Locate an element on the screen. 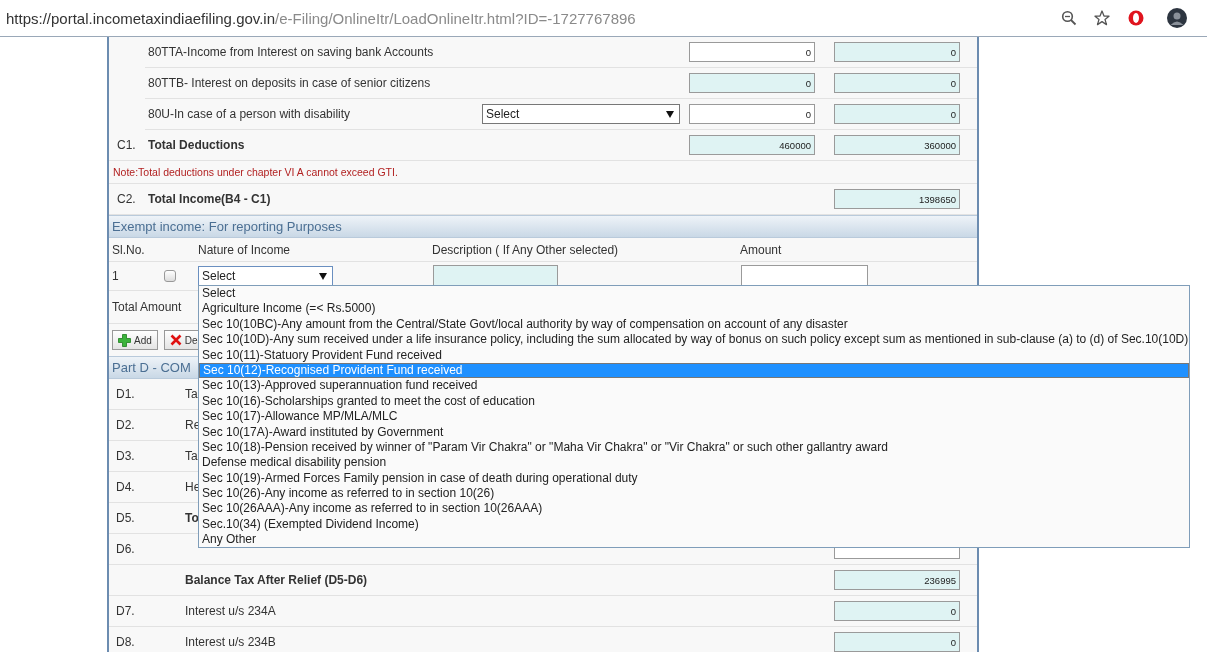 The width and height of the screenshot is (1207, 653). row-label: 80U-In case of a person with disability is located at coordinates (249, 114).